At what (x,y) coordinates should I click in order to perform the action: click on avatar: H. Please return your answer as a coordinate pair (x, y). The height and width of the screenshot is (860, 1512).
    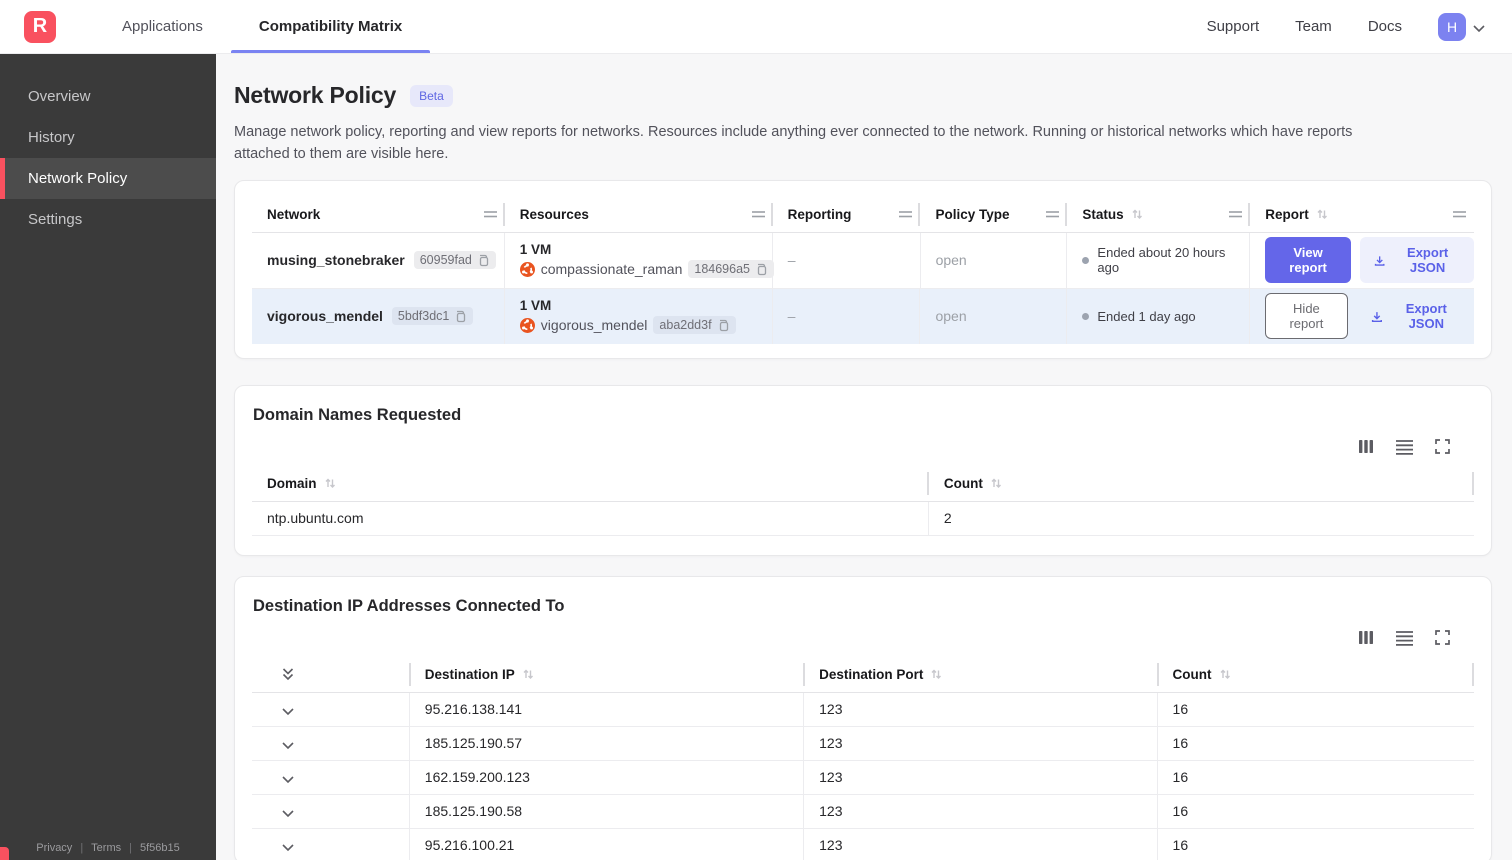
    Looking at the image, I should click on (1452, 26).